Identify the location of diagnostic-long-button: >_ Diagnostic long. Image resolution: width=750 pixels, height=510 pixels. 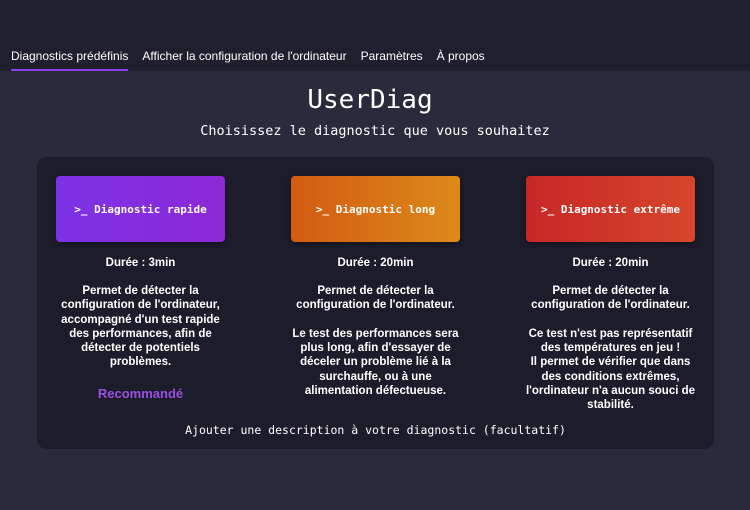
(375, 209).